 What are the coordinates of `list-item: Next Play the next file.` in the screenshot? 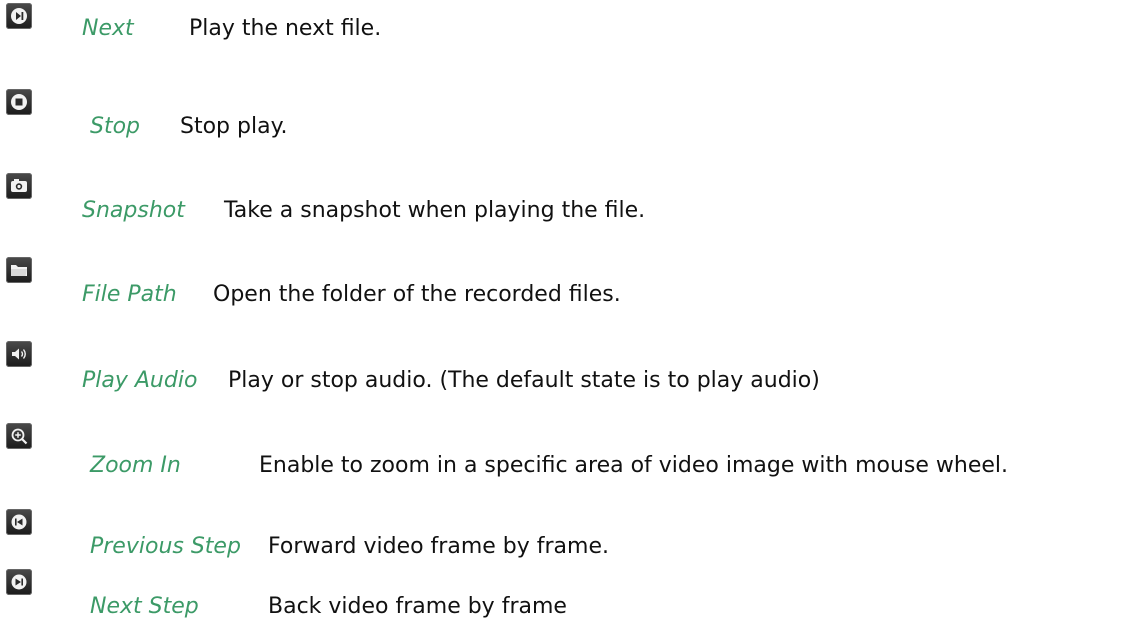 It's located at (568, 30).